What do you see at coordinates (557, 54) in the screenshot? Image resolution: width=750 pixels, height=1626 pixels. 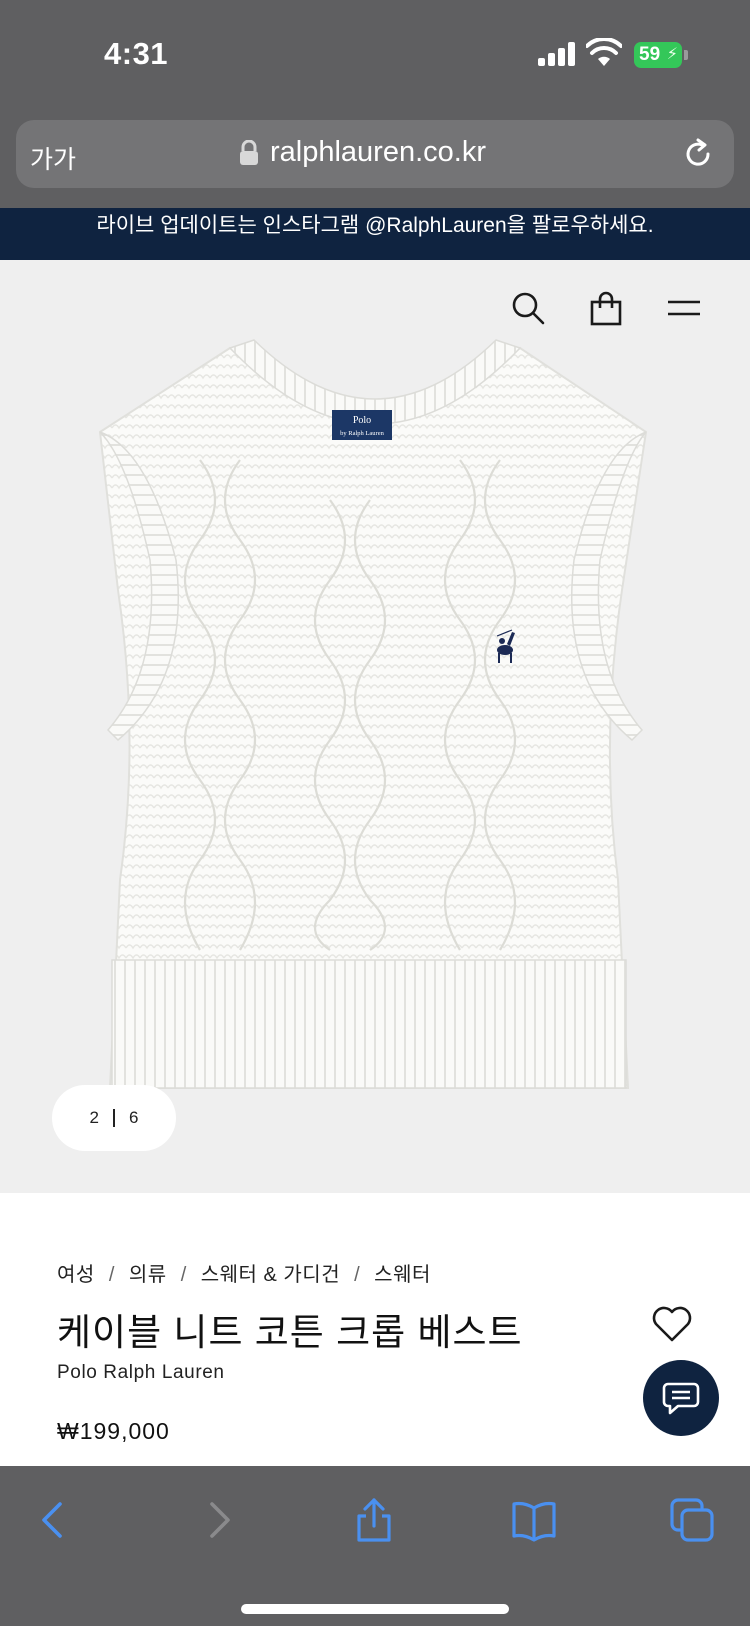 I see `cellular-signal-icon` at bounding box center [557, 54].